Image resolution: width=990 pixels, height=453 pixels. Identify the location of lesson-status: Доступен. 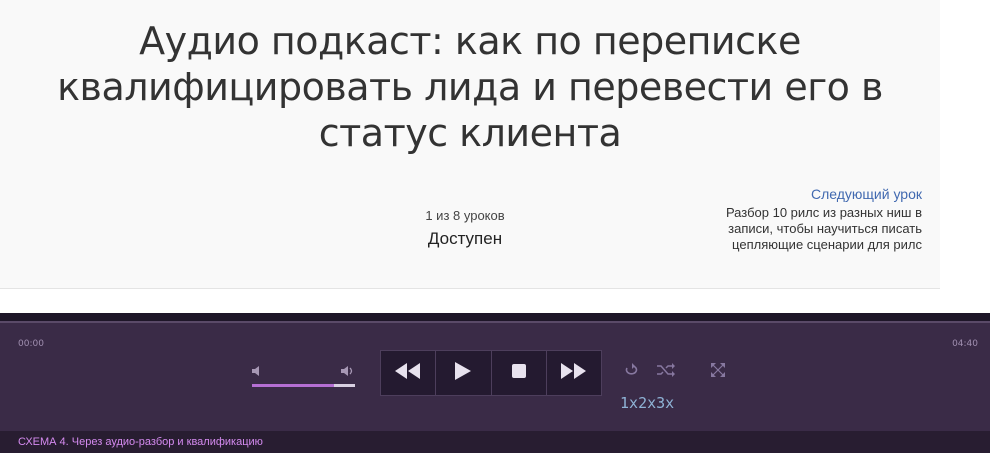
(465, 238).